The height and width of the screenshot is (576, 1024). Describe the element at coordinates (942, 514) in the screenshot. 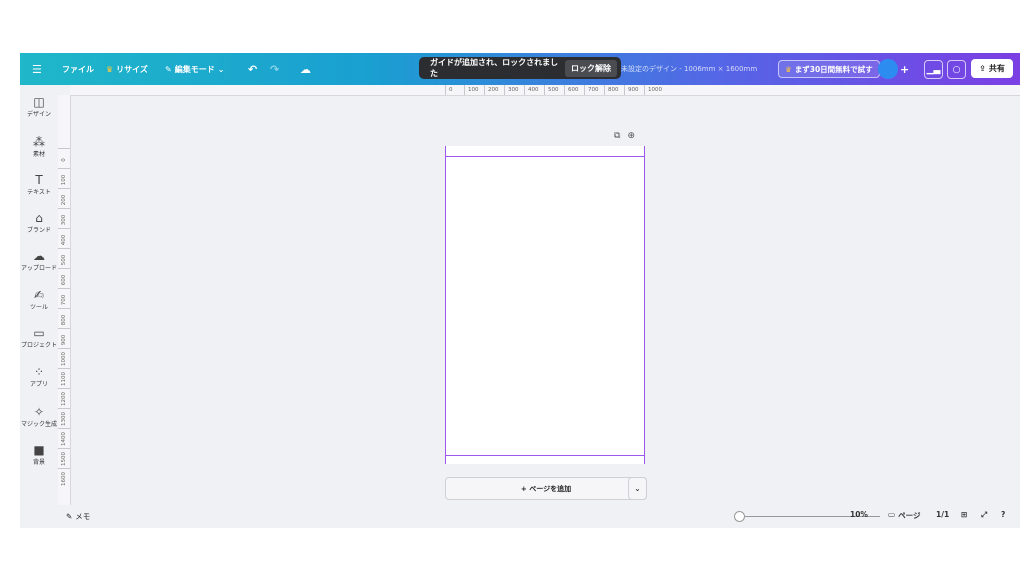

I see `page-count: 1/1` at that location.